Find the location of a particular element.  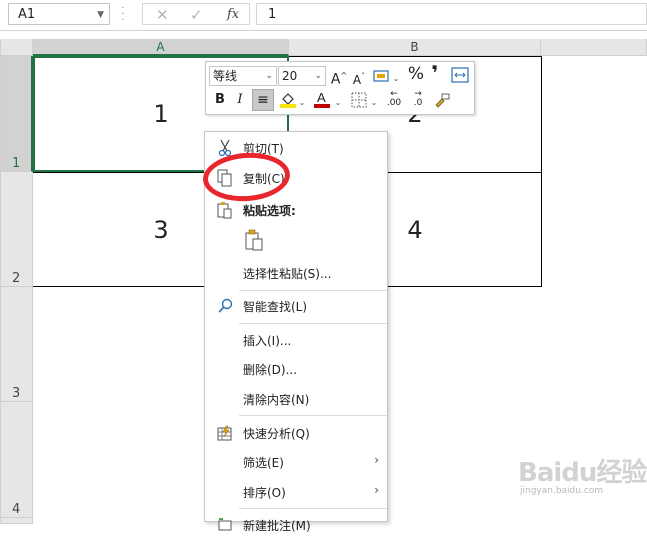

menu-item-label: 排序(O) is located at coordinates (264, 493).